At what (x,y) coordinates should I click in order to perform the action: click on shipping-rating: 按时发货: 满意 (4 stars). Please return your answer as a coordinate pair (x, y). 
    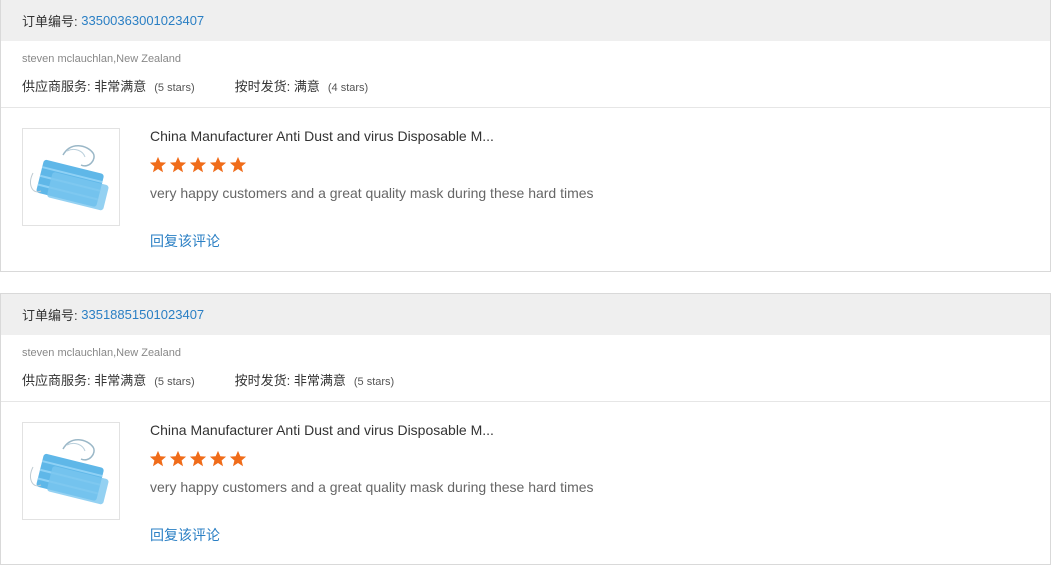
    Looking at the image, I should click on (302, 85).